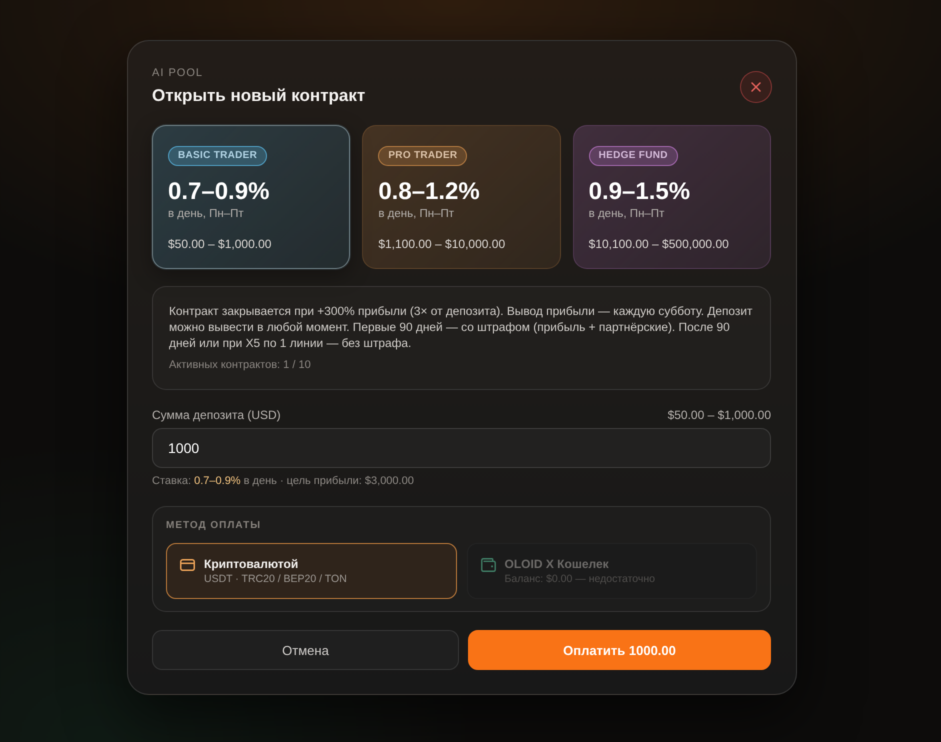 The image size is (941, 742). I want to click on plan-range: $10,100.00 – $500,000.00, so click(658, 244).